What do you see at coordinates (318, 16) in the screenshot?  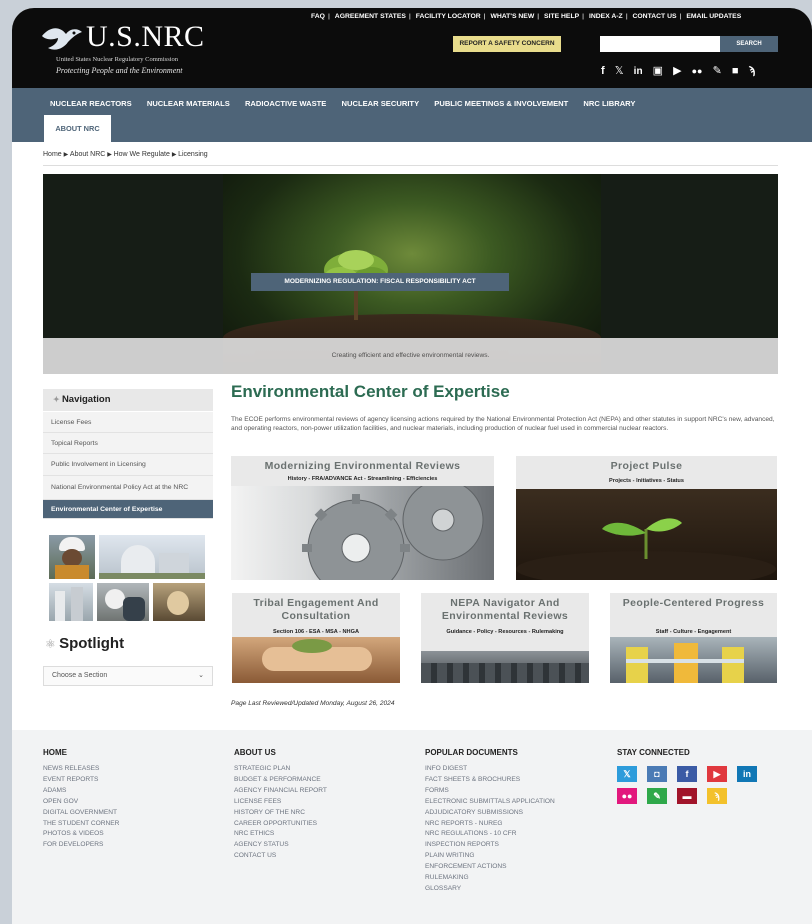 I see `utility-link: FAQ` at bounding box center [318, 16].